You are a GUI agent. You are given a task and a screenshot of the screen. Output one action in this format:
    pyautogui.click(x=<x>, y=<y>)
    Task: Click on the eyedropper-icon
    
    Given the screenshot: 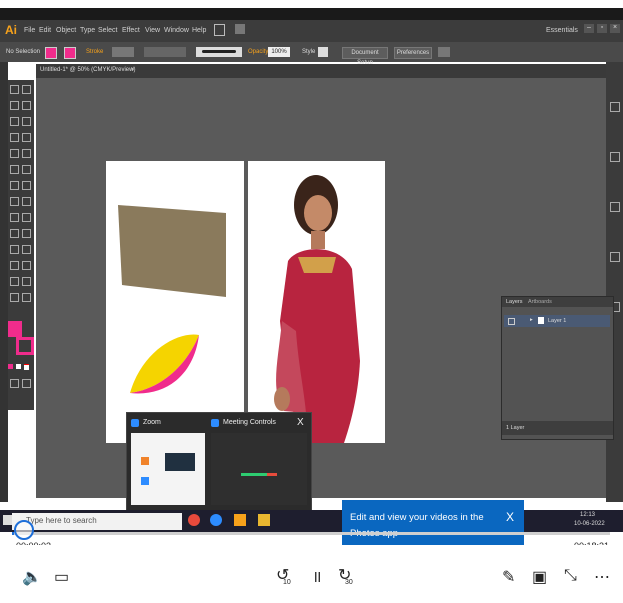 What is the action you would take?
    pyautogui.click(x=14, y=249)
    